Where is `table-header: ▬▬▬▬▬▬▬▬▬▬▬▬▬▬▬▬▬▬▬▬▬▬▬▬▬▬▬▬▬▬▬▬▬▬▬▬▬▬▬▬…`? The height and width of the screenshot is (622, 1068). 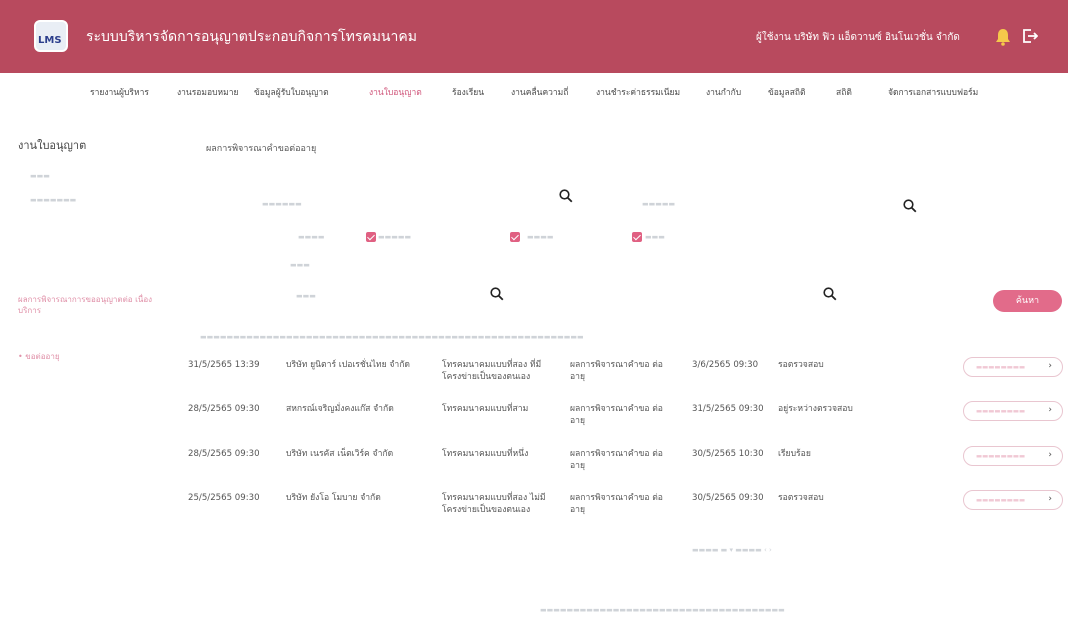 table-header: ▬▬▬▬▬▬▬▬▬▬▬▬▬▬▬▬▬▬▬▬▬▬▬▬▬▬▬▬▬▬▬▬▬▬▬▬▬▬▬▬… is located at coordinates (392, 337).